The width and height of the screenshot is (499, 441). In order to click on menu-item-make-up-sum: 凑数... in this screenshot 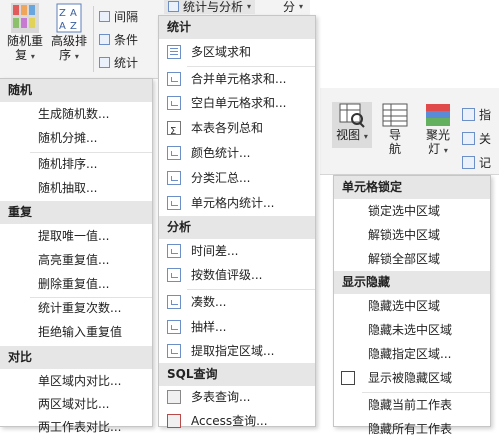, I will do `click(237, 302)`.